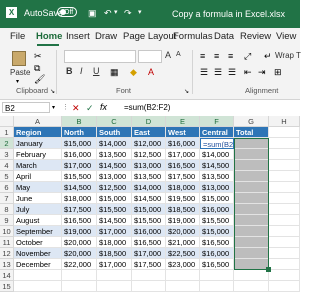 The height and width of the screenshot is (300, 320). I want to click on tab-insert: Insert, so click(78, 36).